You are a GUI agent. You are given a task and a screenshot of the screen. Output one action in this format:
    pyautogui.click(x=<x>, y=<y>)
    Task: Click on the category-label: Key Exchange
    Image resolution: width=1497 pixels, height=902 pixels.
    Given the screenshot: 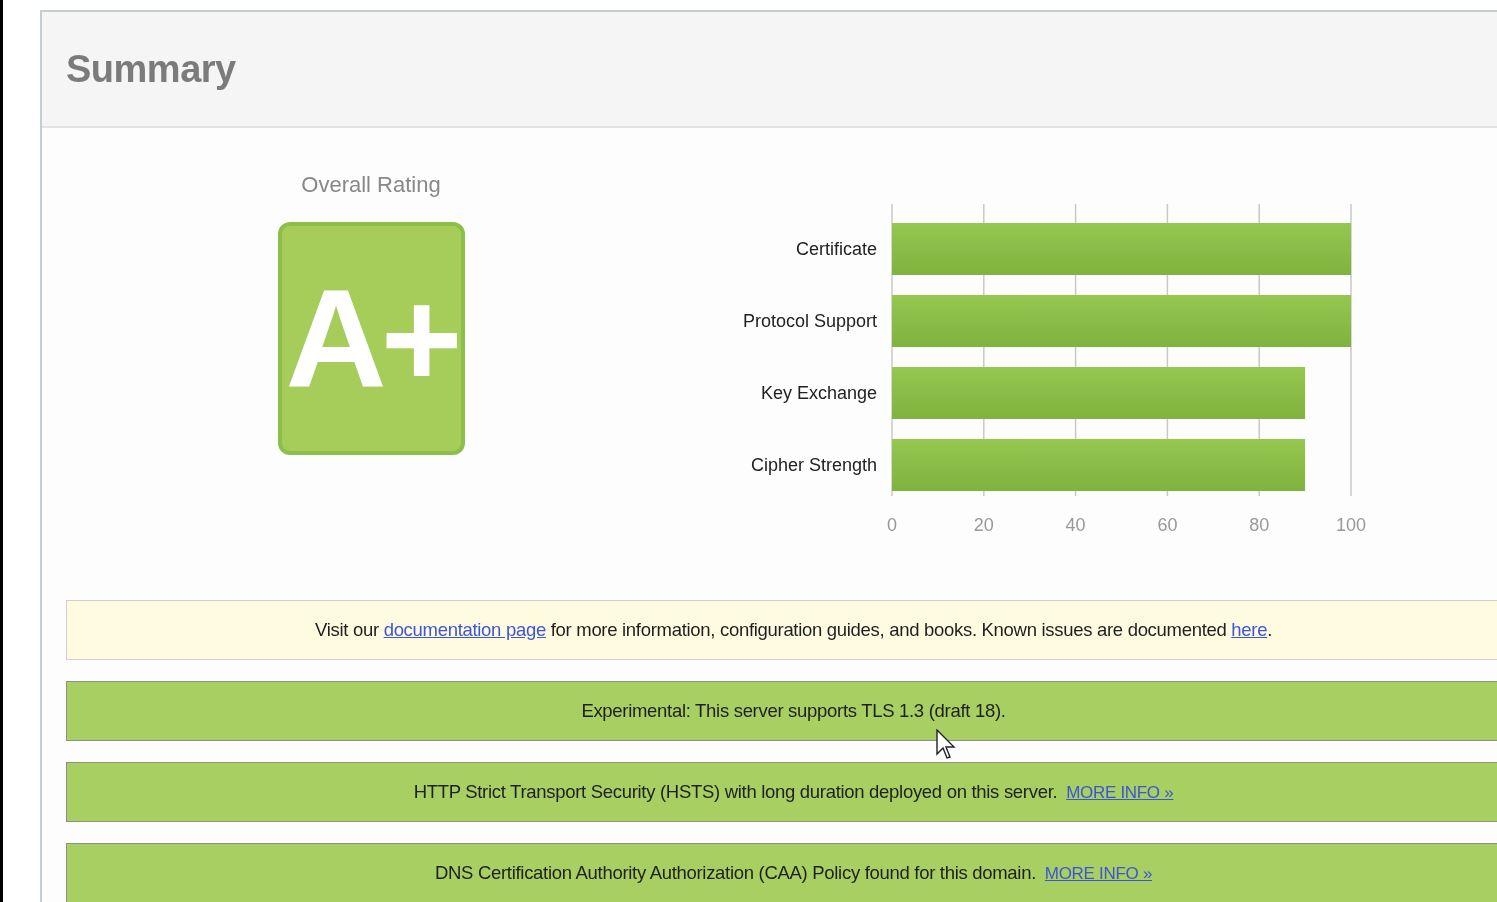 What is the action you would take?
    pyautogui.click(x=818, y=393)
    